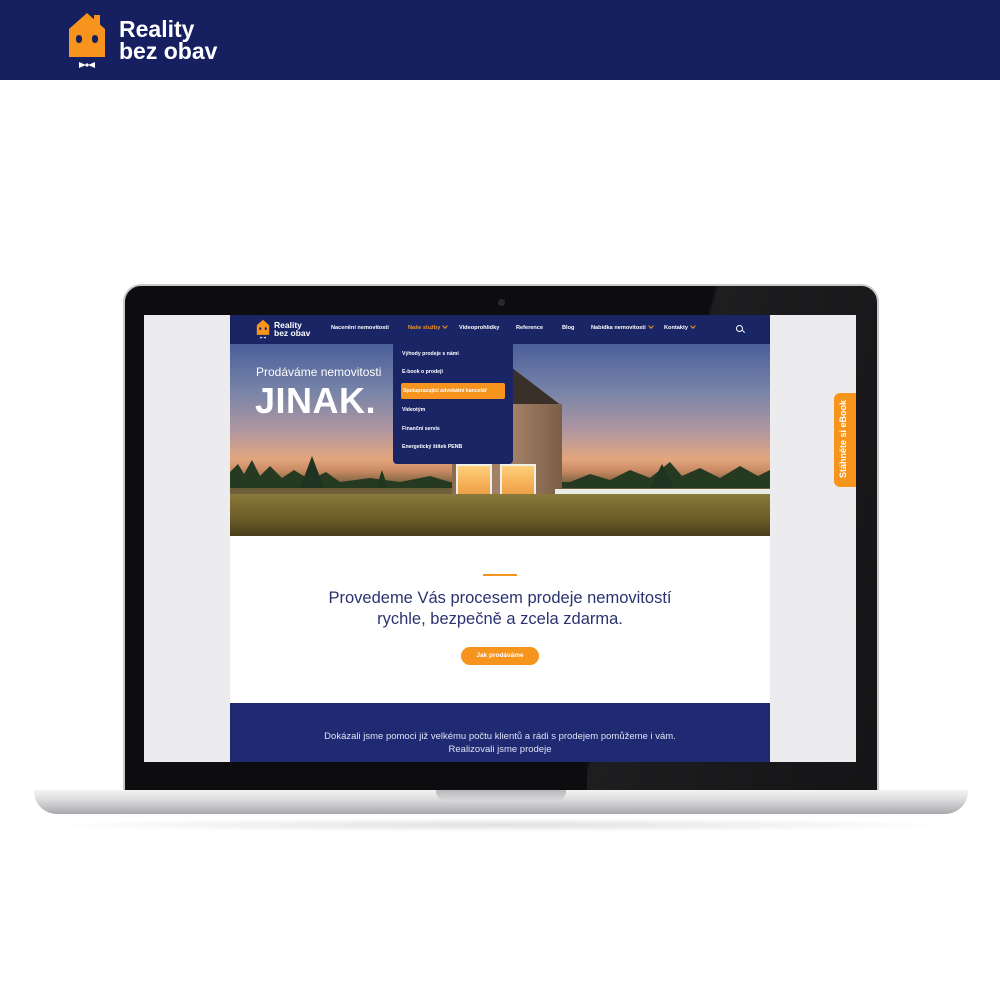  What do you see at coordinates (501, 802) in the screenshot?
I see `laptop-base` at bounding box center [501, 802].